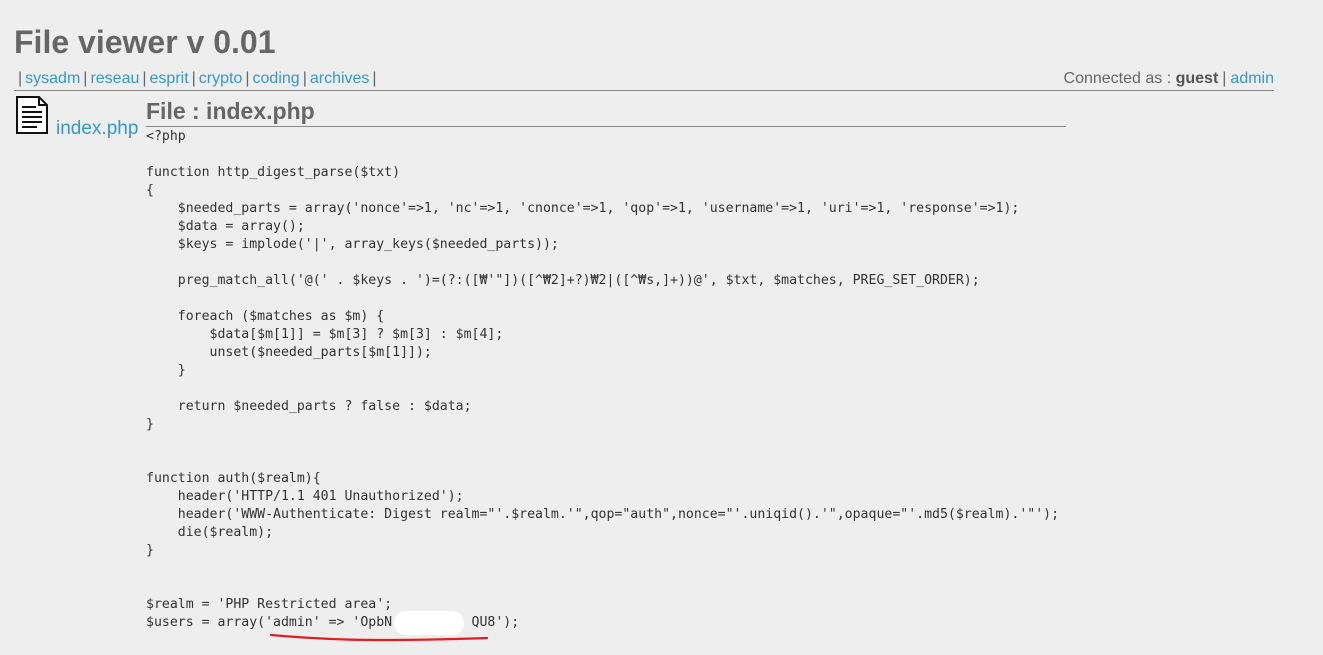  Describe the element at coordinates (114, 78) in the screenshot. I see `nav-link-reseau: reseau` at that location.